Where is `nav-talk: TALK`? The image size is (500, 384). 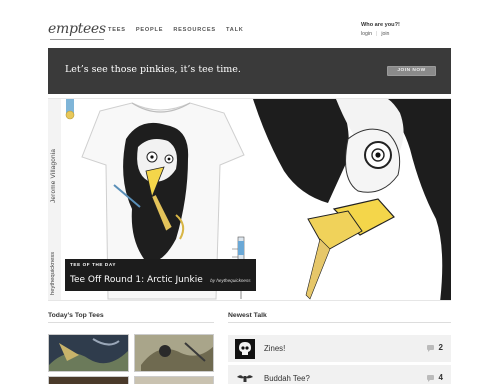 nav-talk: TALK is located at coordinates (235, 30).